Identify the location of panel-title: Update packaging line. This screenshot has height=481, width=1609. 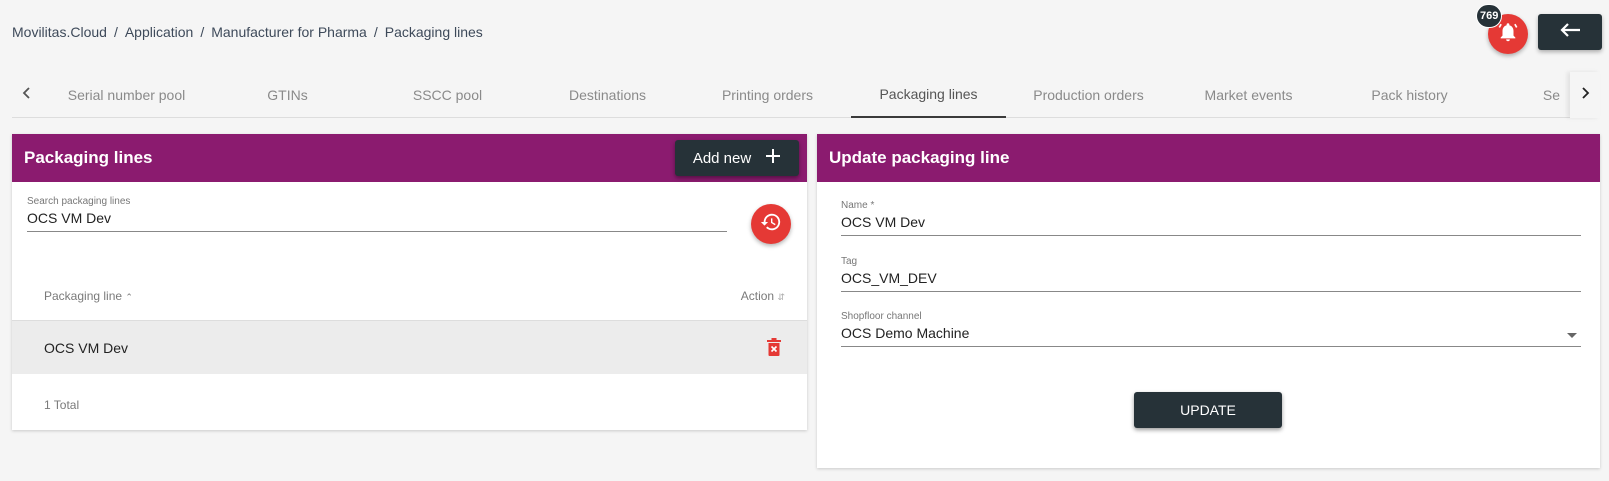
(919, 157).